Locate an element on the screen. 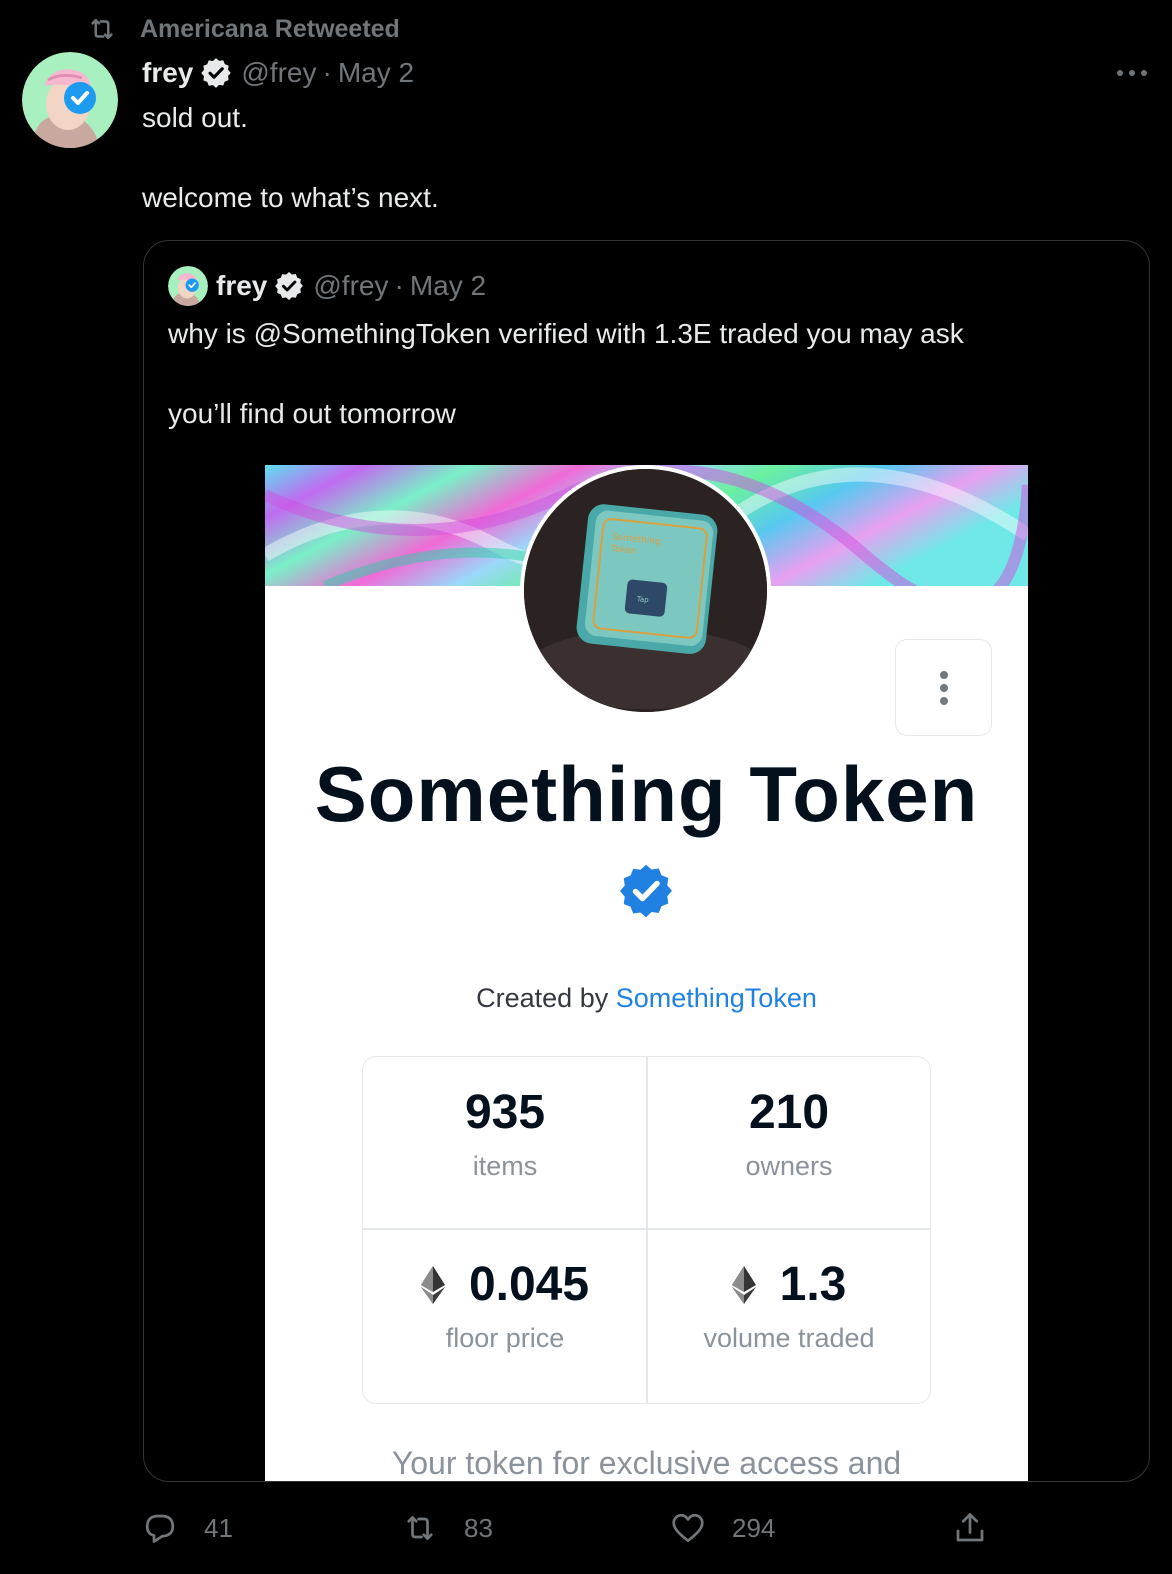 The image size is (1172, 1574). quote-author-handle: @frey is located at coordinates (350, 286).